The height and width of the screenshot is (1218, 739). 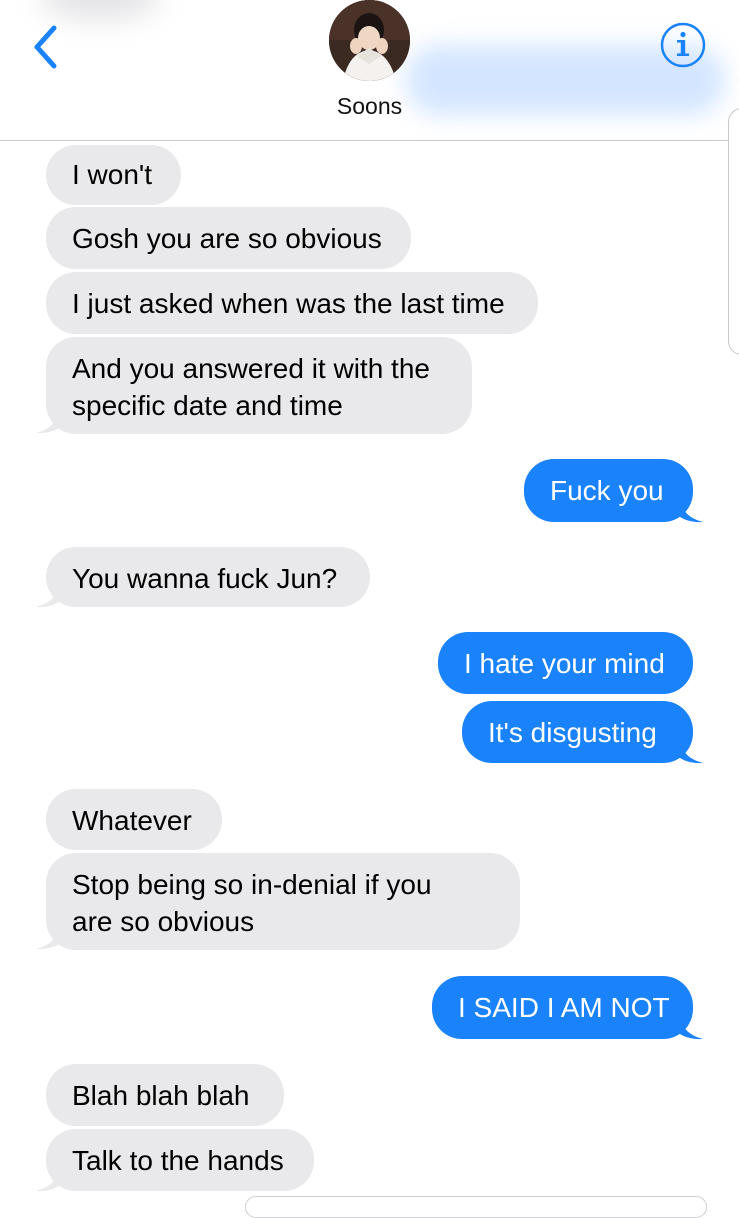 I want to click on partial-message-bubble, so click(x=476, y=1207).